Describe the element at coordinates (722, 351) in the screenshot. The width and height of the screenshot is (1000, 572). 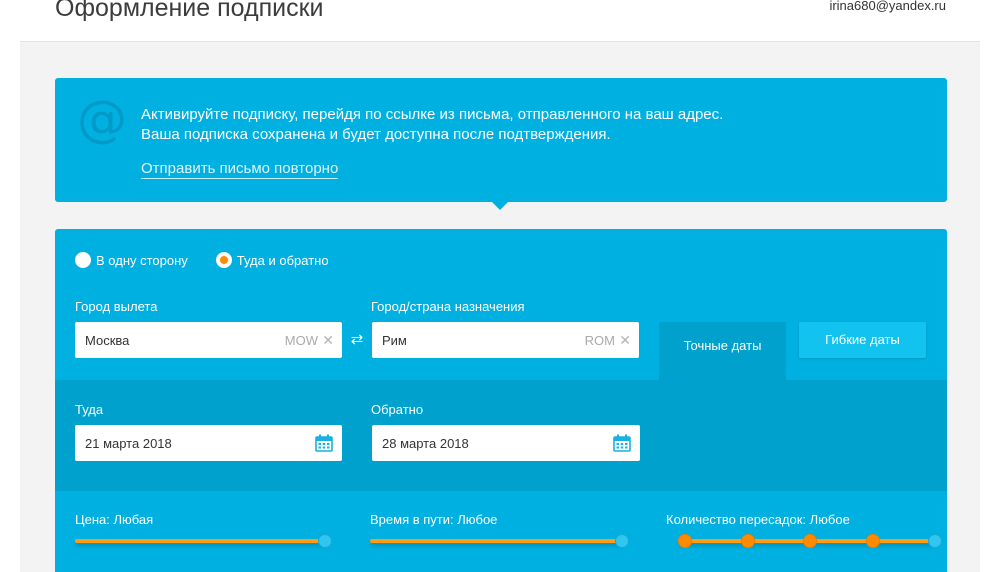
I see `tab-exact-dates: Точные даты` at that location.